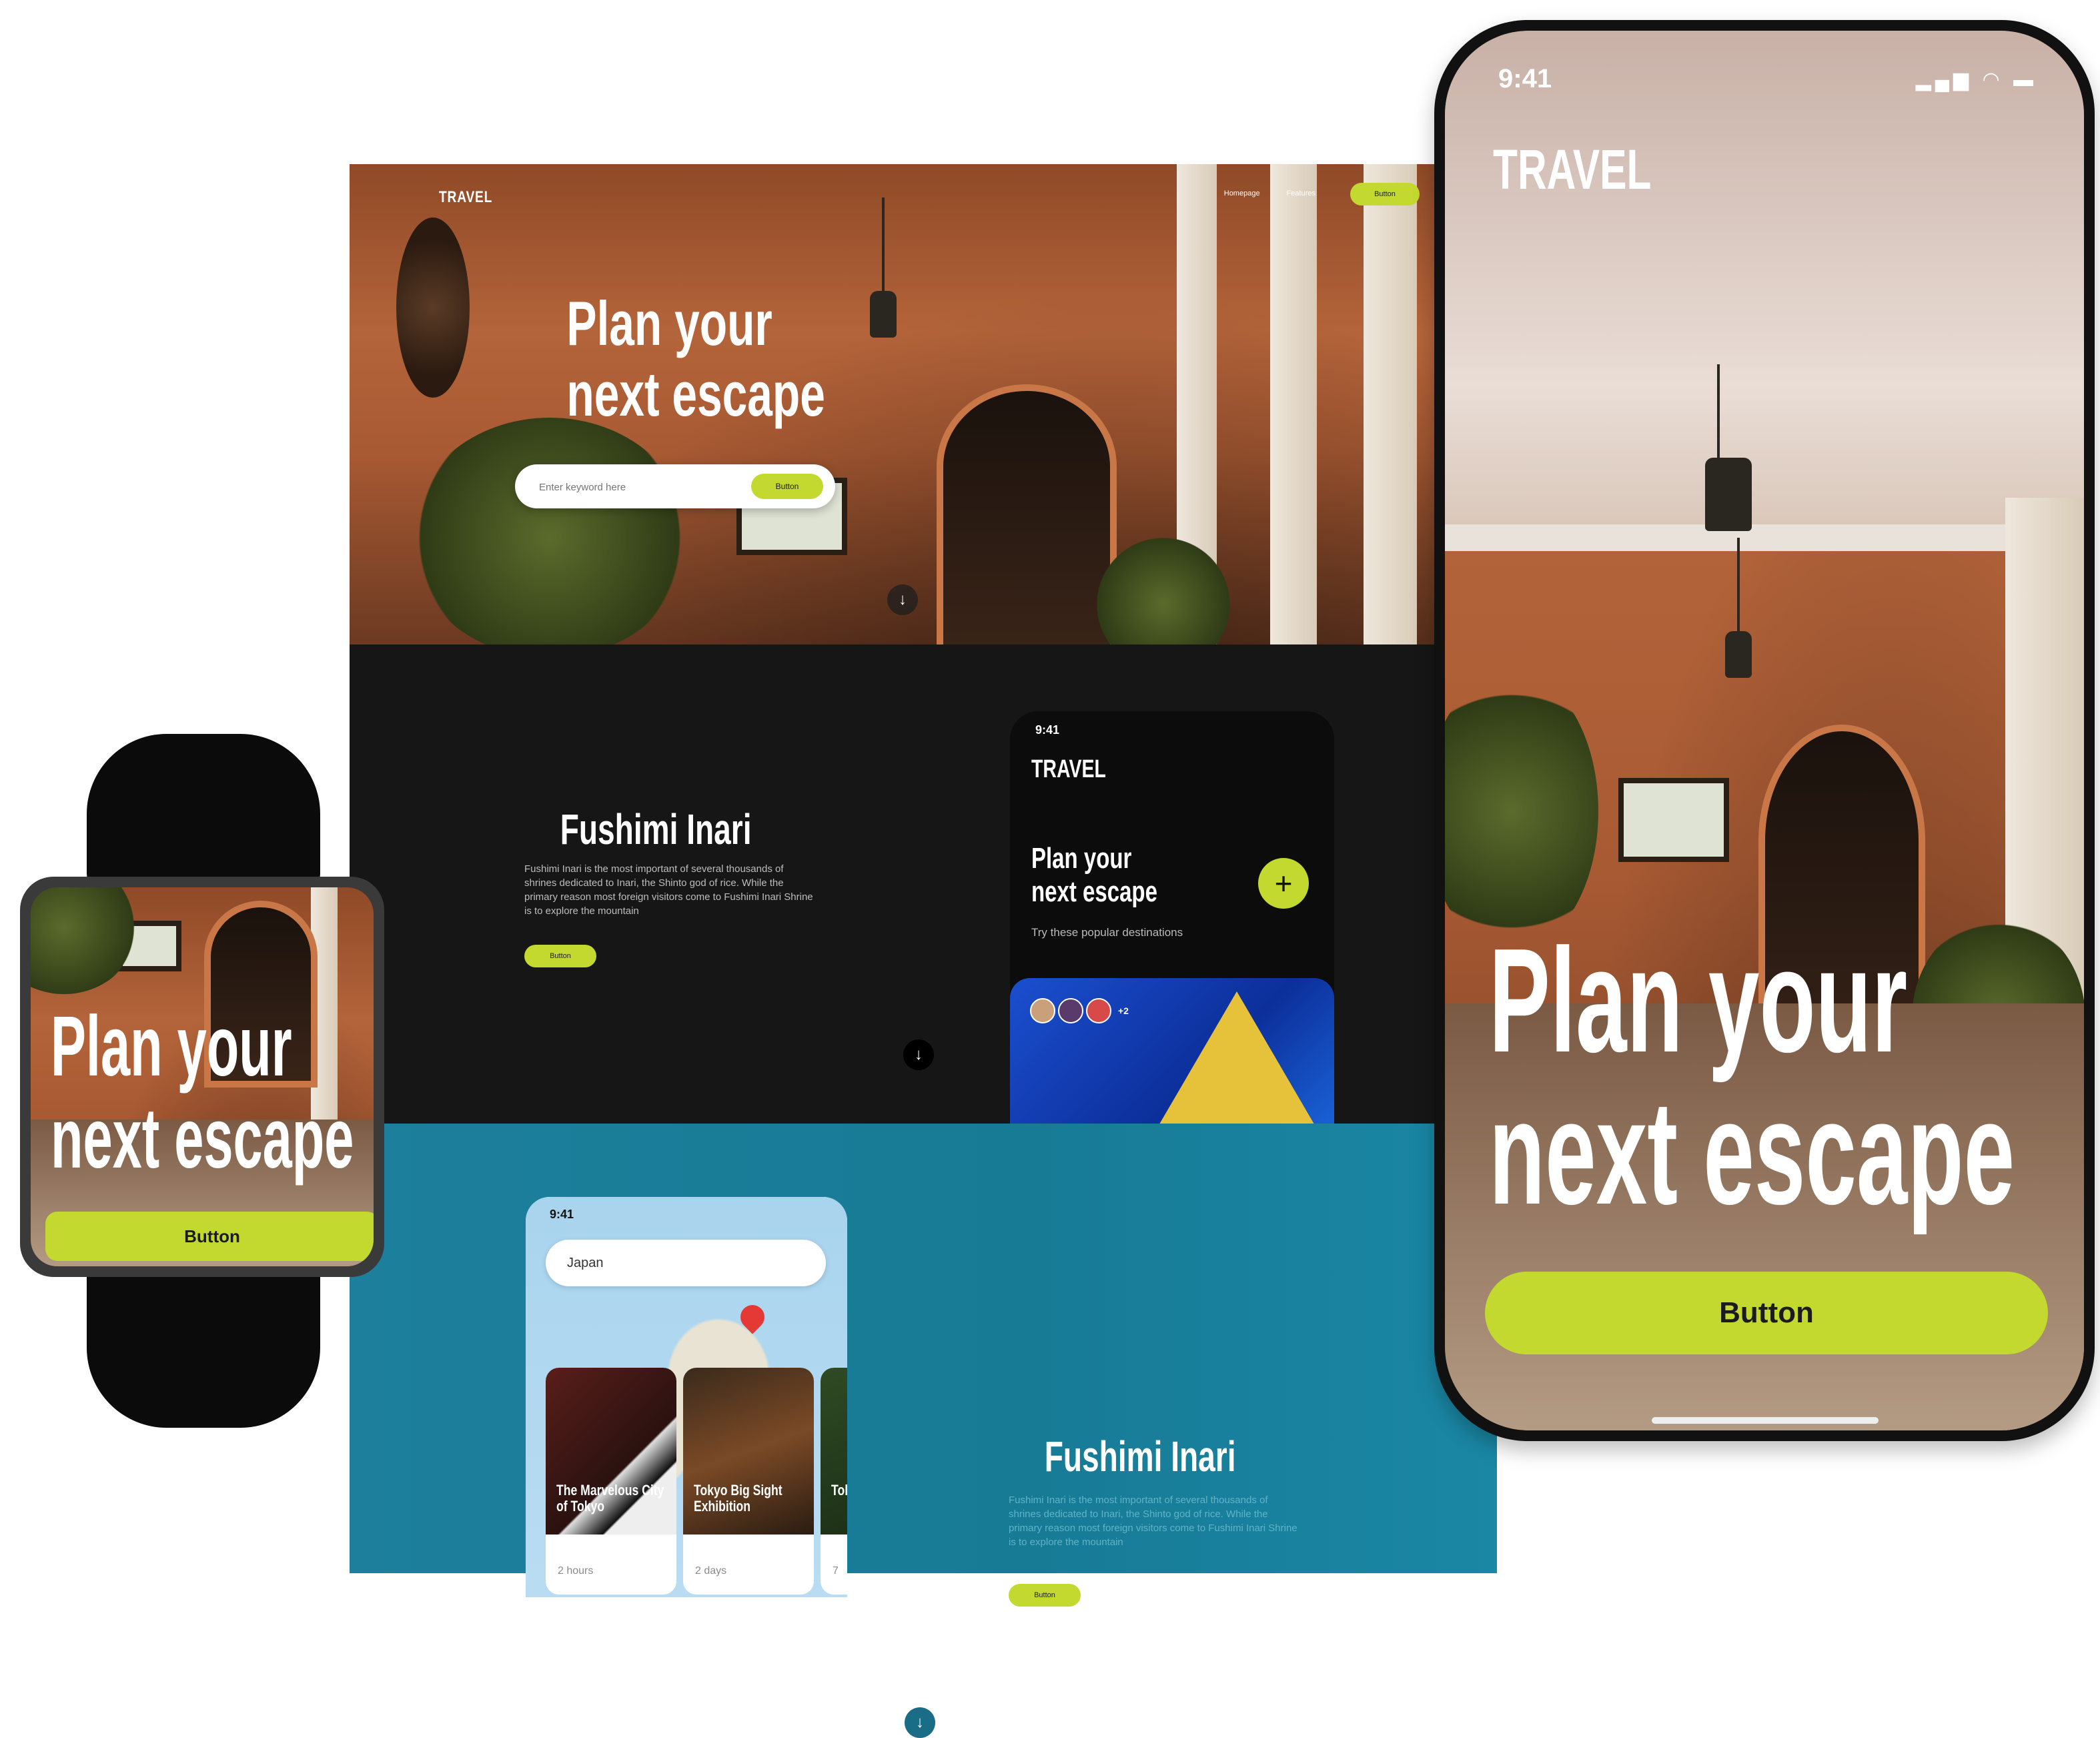 The width and height of the screenshot is (2100, 1738). Describe the element at coordinates (669, 323) in the screenshot. I see `hero-title-line-1: Plan your` at that location.